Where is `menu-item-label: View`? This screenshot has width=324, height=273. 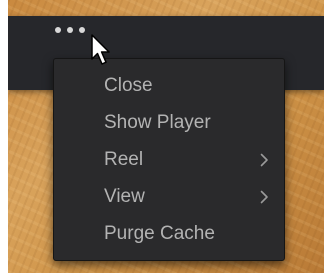 menu-item-label: View is located at coordinates (124, 196).